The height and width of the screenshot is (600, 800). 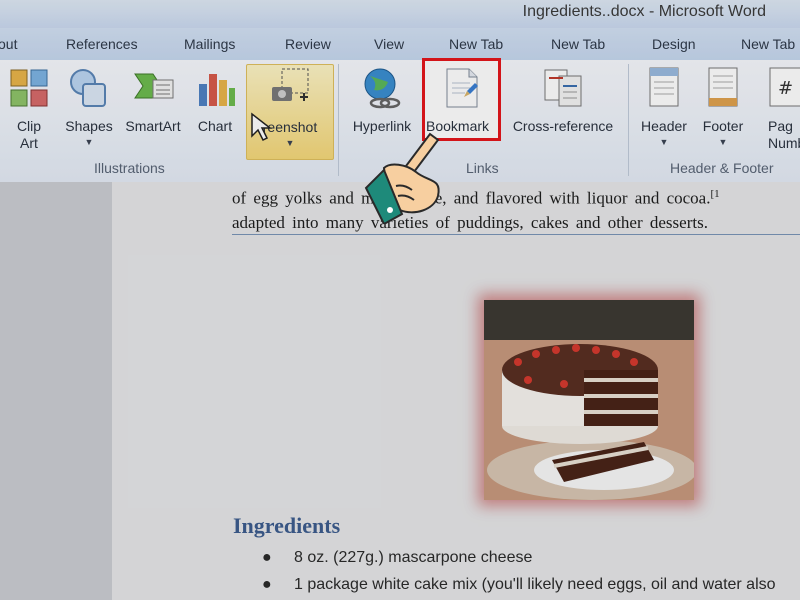 What do you see at coordinates (723, 110) in the screenshot?
I see `footer-button: Footer ▼` at bounding box center [723, 110].